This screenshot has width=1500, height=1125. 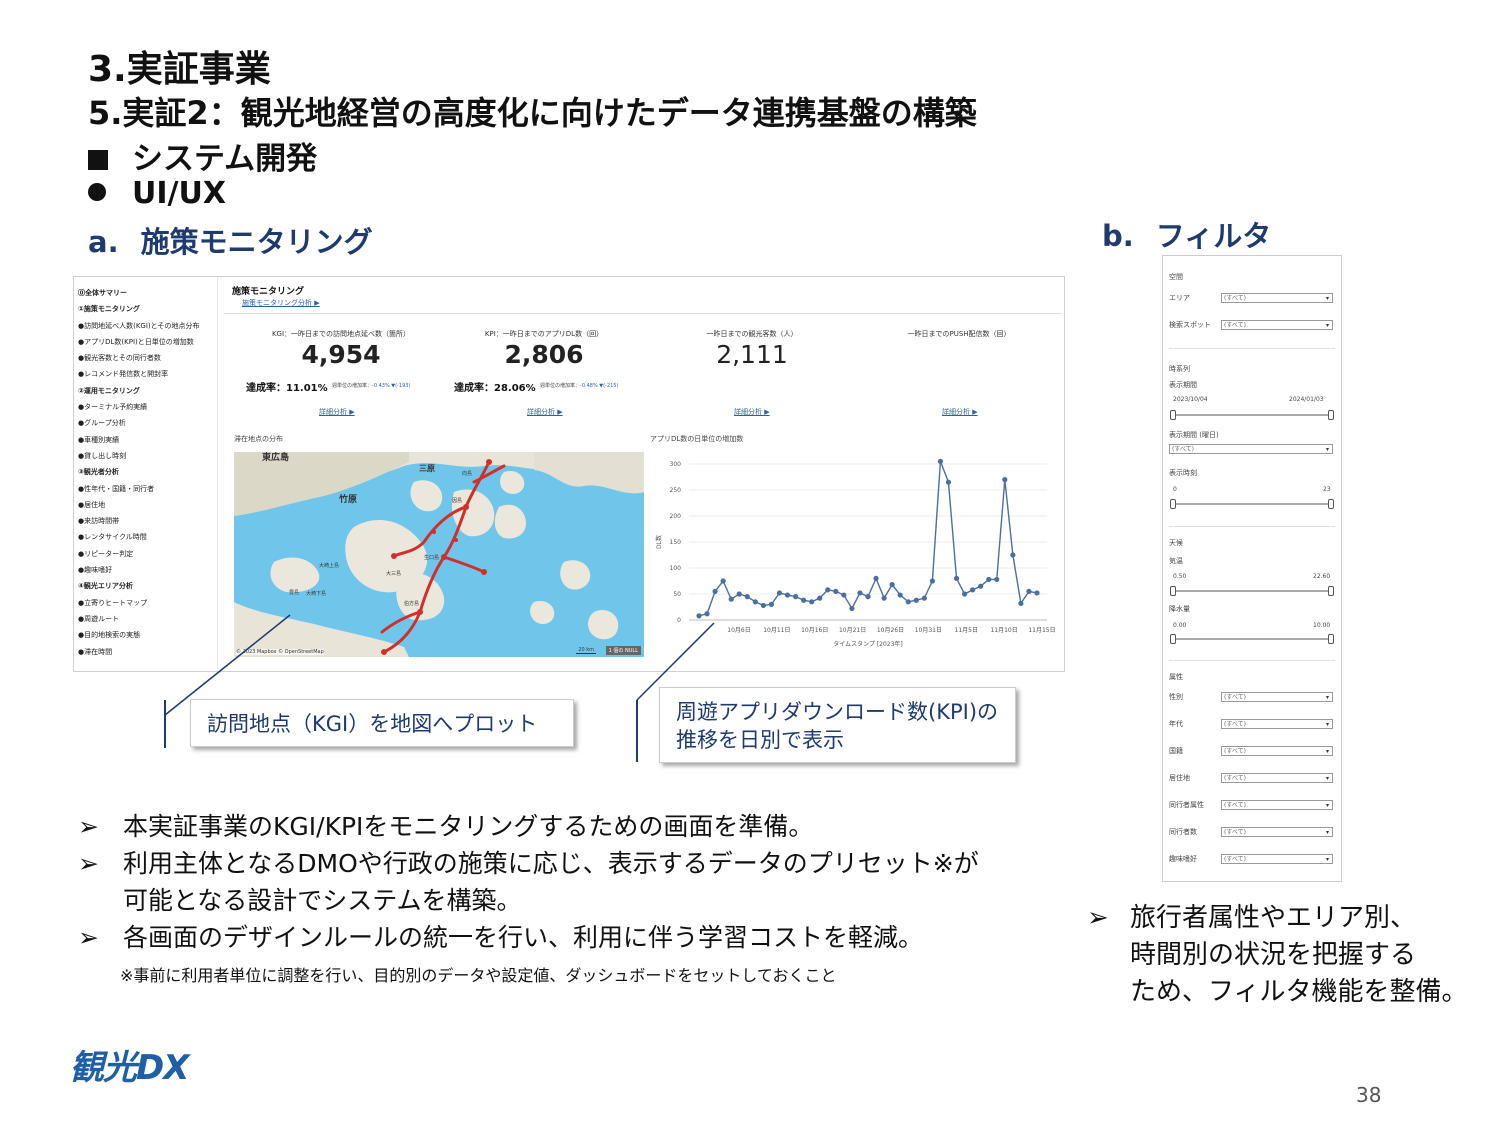 What do you see at coordinates (676, 542) in the screenshot?
I see `y-tick-label: 150` at bounding box center [676, 542].